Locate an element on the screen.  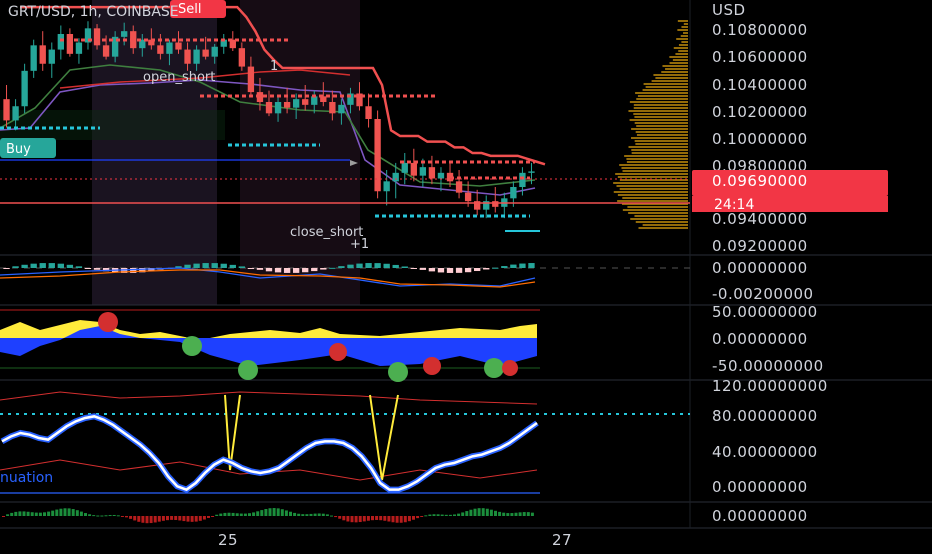
buy-badge: Buy is located at coordinates (28, 148).